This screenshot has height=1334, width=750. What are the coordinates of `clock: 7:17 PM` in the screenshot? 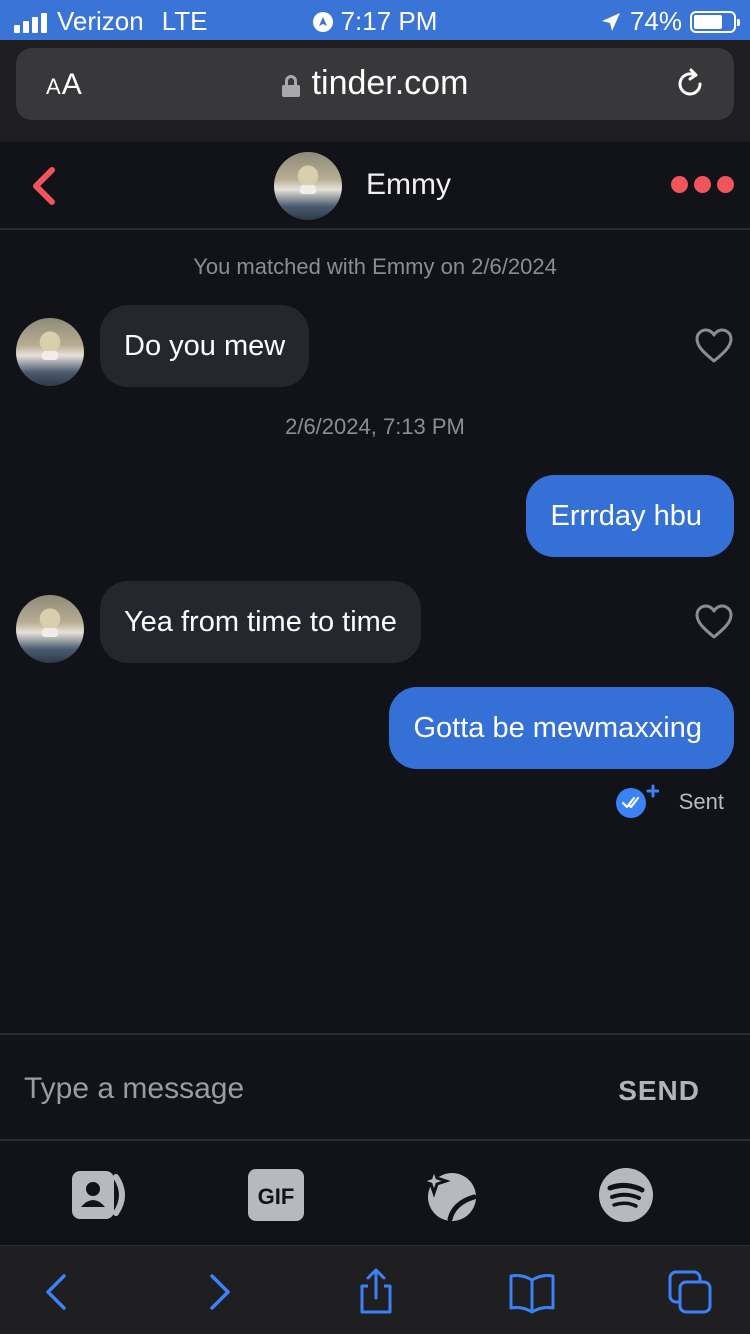 It's located at (389, 21).